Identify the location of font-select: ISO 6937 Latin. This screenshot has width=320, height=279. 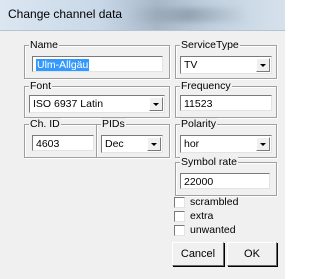
(97, 104).